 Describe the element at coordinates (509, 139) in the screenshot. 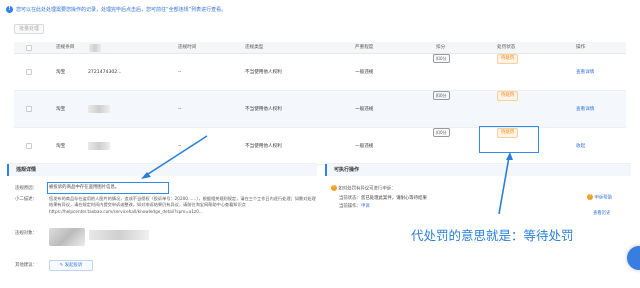

I see `status-highlight-box` at that location.